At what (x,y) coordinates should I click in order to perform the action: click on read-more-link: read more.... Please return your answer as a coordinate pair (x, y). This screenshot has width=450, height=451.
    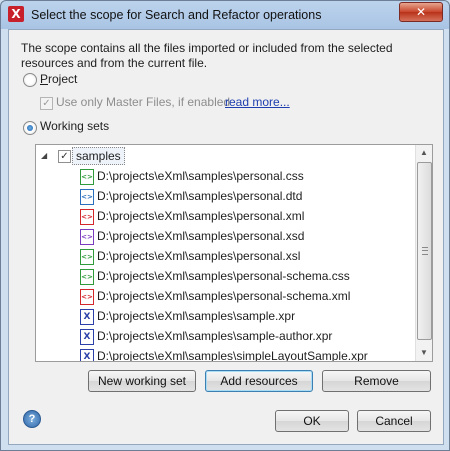
    Looking at the image, I should click on (257, 102).